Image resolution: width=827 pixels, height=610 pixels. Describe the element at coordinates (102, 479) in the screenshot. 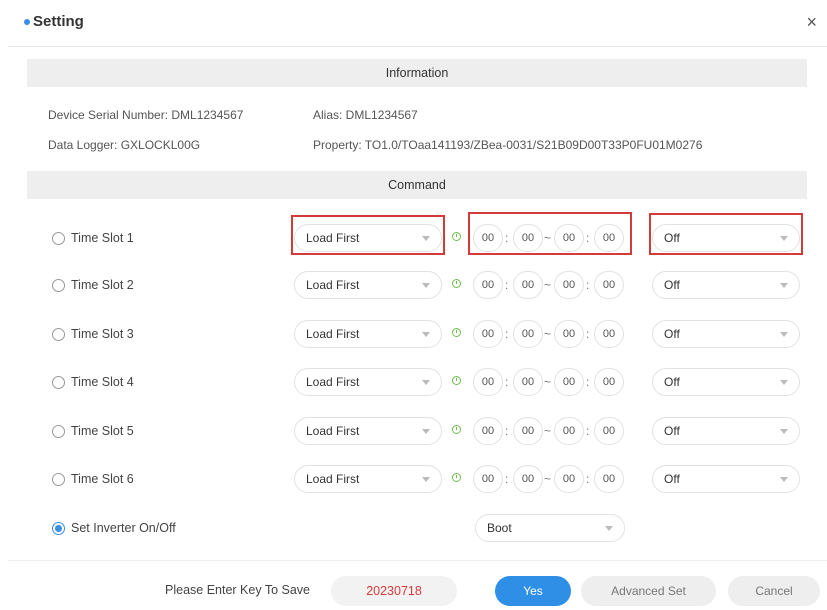

I see `time-slot-label: Time Slot 6` at that location.